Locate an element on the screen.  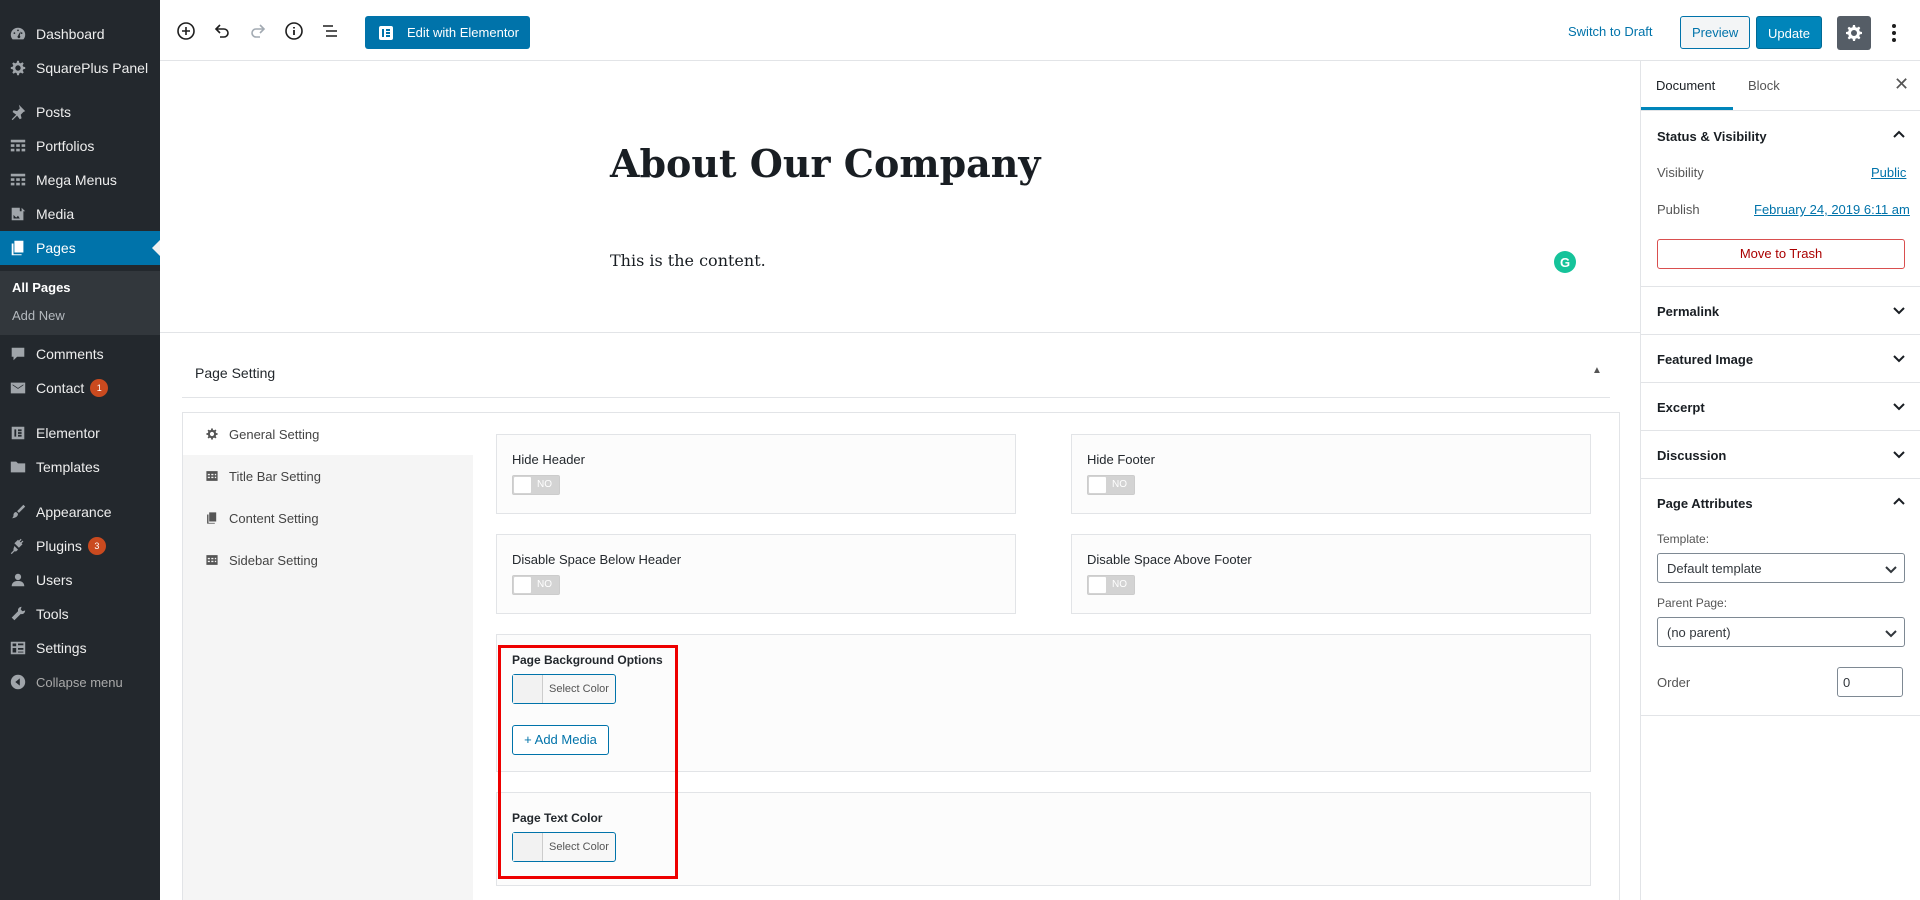
outline-icon is located at coordinates (330, 31).